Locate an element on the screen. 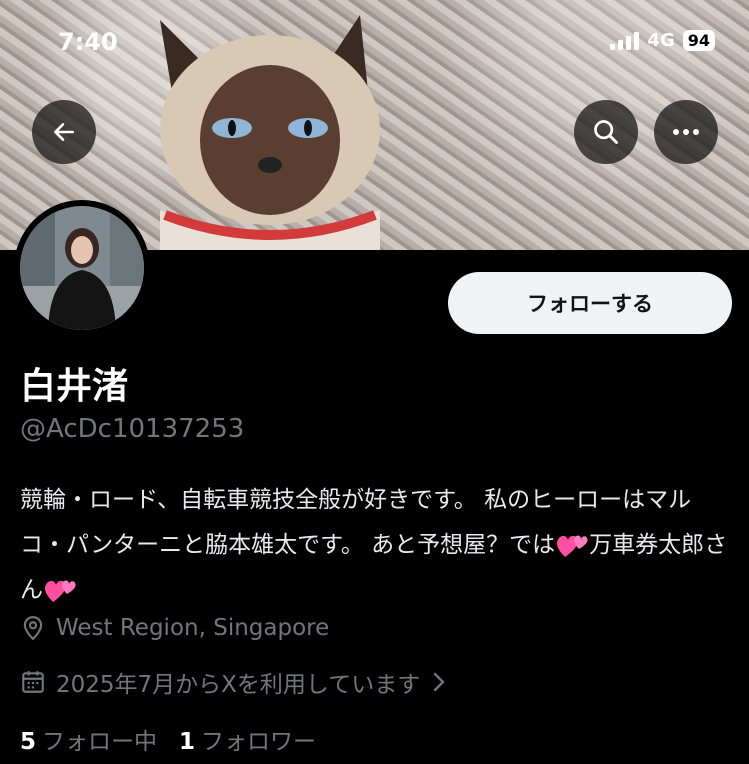 This screenshot has height=764, width=749. search-icon is located at coordinates (606, 132).